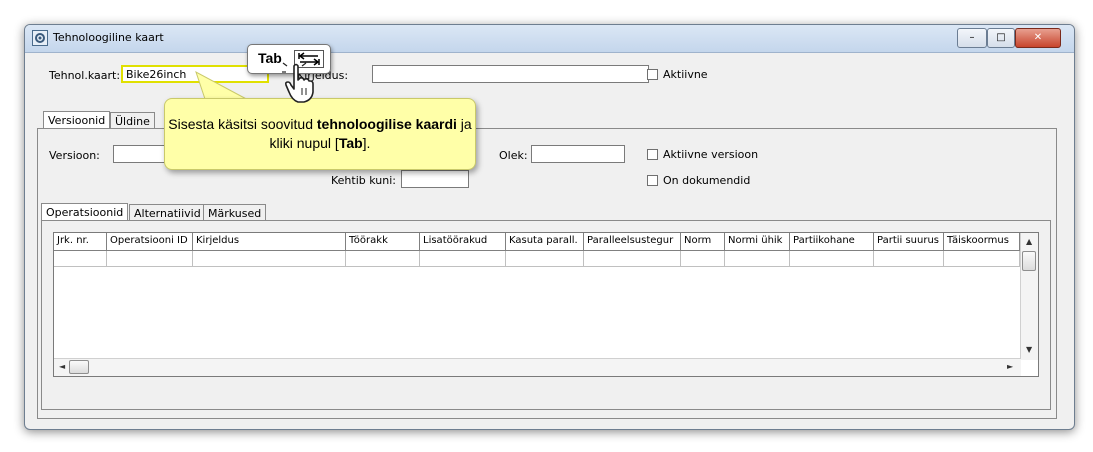  Describe the element at coordinates (85, 75) in the screenshot. I see `tehnol-kaart-label: Tehnol.kaart:` at that location.